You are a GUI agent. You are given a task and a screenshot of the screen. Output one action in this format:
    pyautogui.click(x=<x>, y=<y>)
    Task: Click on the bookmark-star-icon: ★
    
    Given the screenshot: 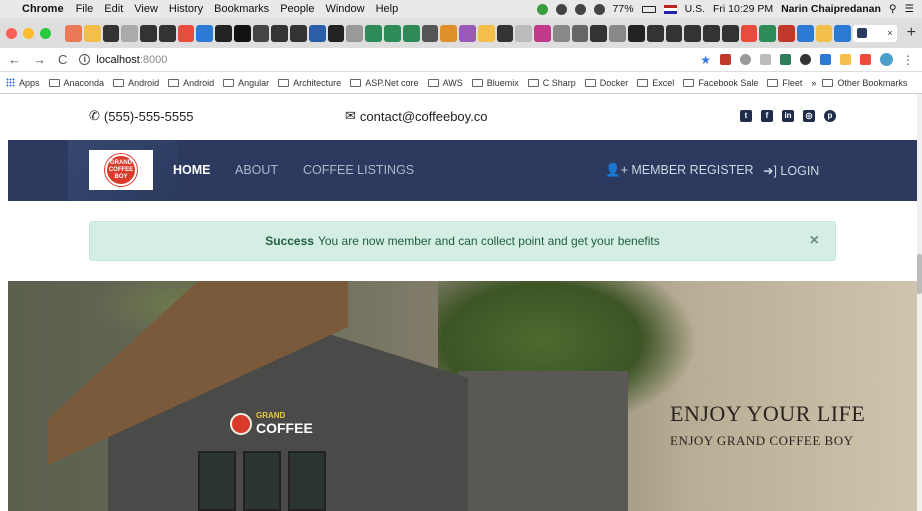 What is the action you would take?
    pyautogui.click(x=705, y=60)
    